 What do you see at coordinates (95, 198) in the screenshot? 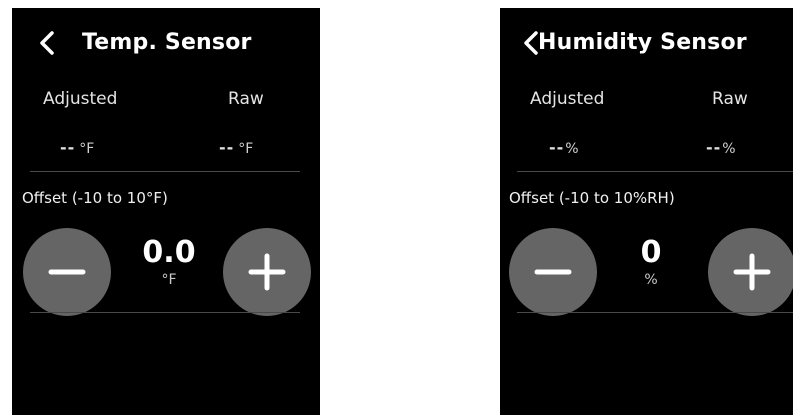
I see `offset-label: Offset (-10 to 10°F)` at bounding box center [95, 198].